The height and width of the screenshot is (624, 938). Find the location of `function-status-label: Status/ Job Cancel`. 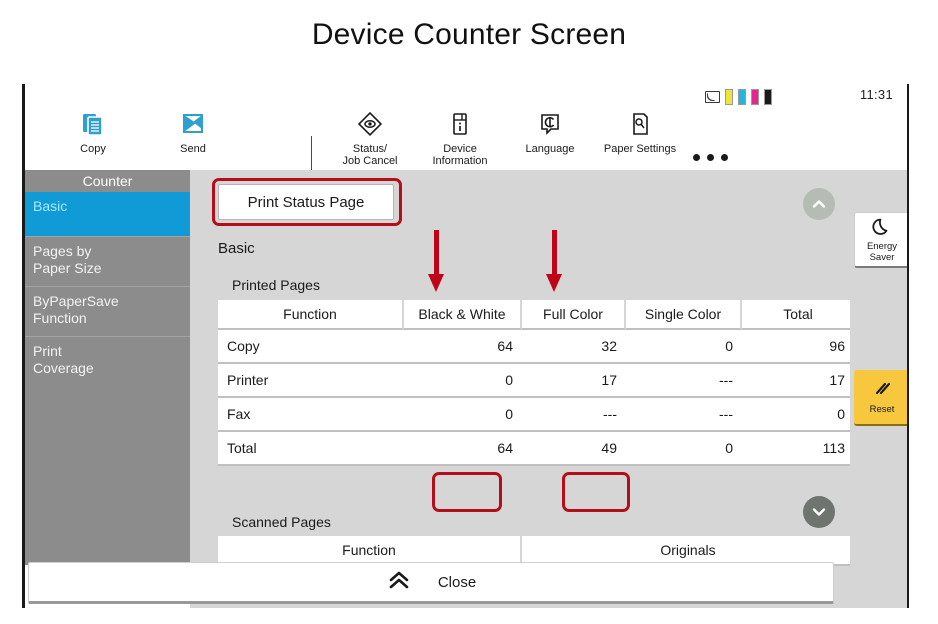

function-status-label: Status/ Job Cancel is located at coordinates (370, 155).